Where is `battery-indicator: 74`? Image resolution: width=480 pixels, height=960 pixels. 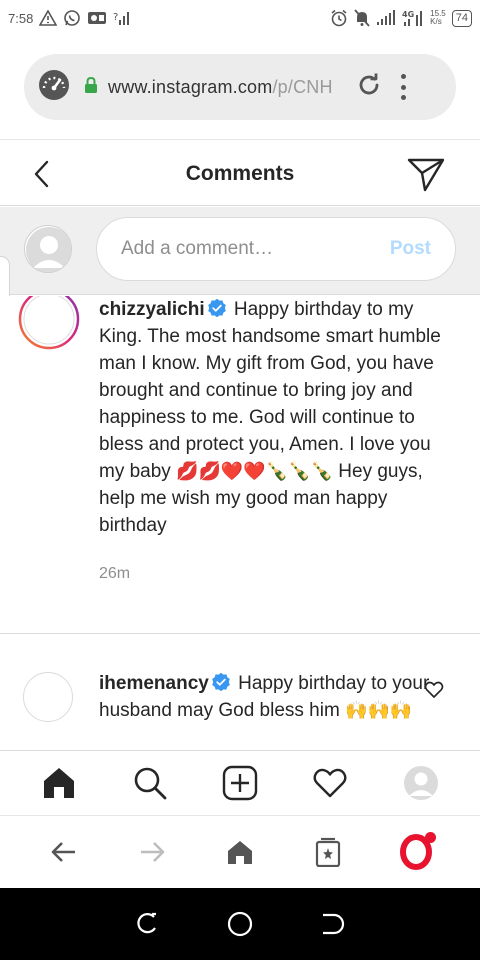
battery-indicator: 74 is located at coordinates (461, 18).